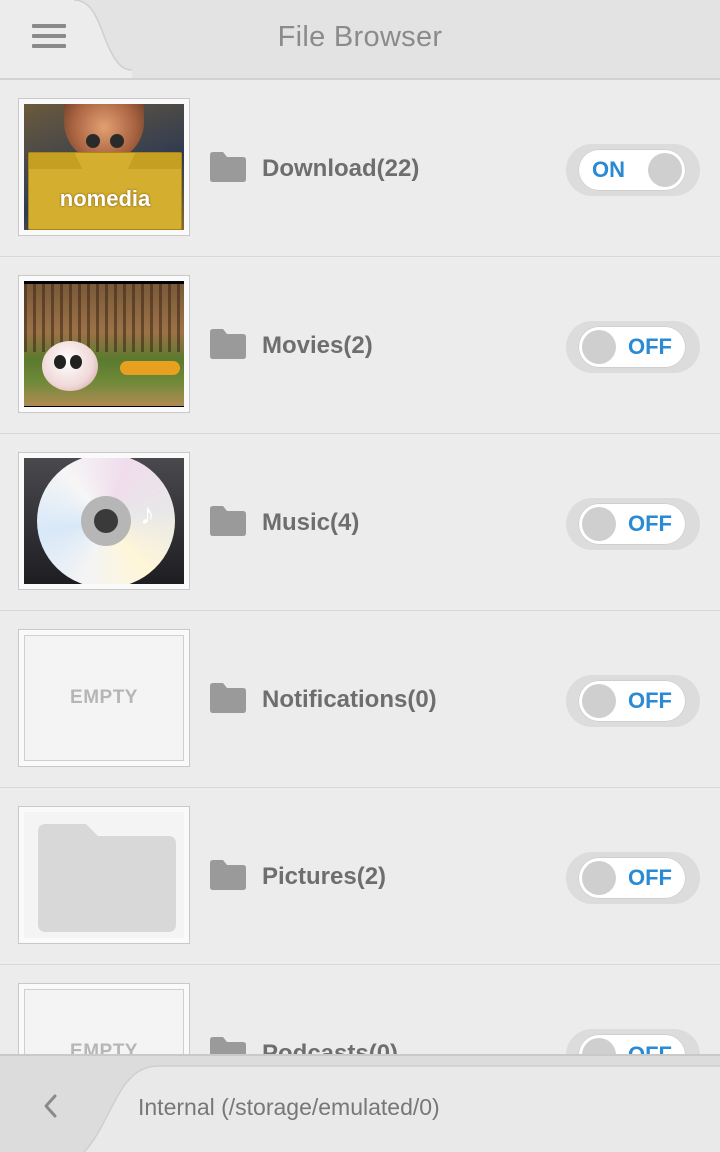  Describe the element at coordinates (324, 876) in the screenshot. I see `folder-name: Pictures(2)` at that location.